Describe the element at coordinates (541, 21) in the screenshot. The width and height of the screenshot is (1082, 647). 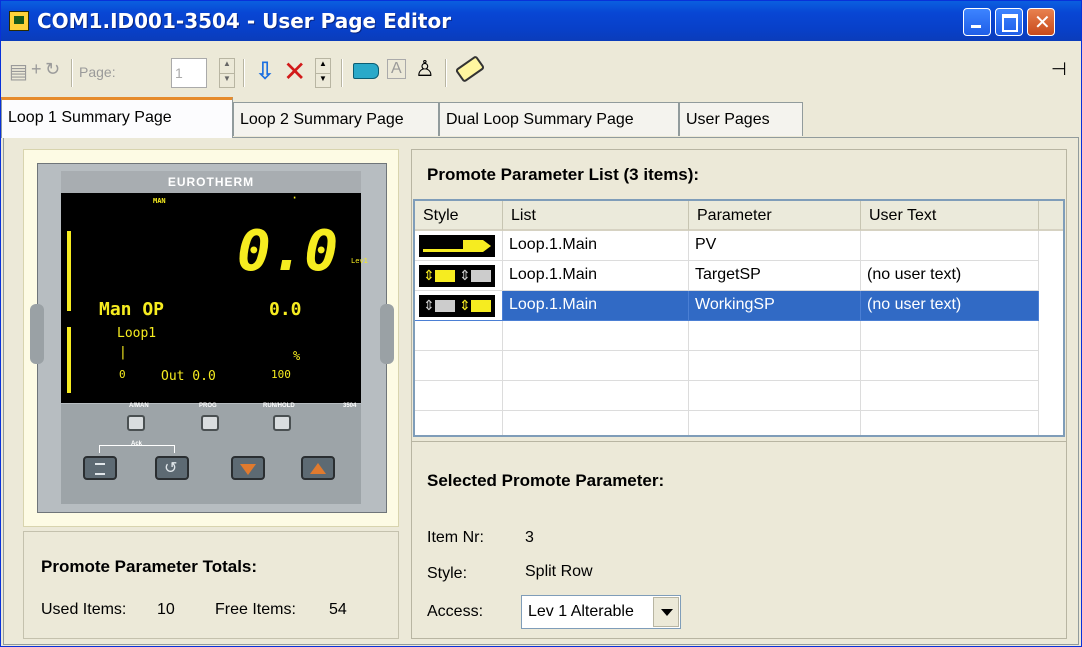
I see `title-bar: COM1.ID001-3504 - User Page Editor ✕` at that location.